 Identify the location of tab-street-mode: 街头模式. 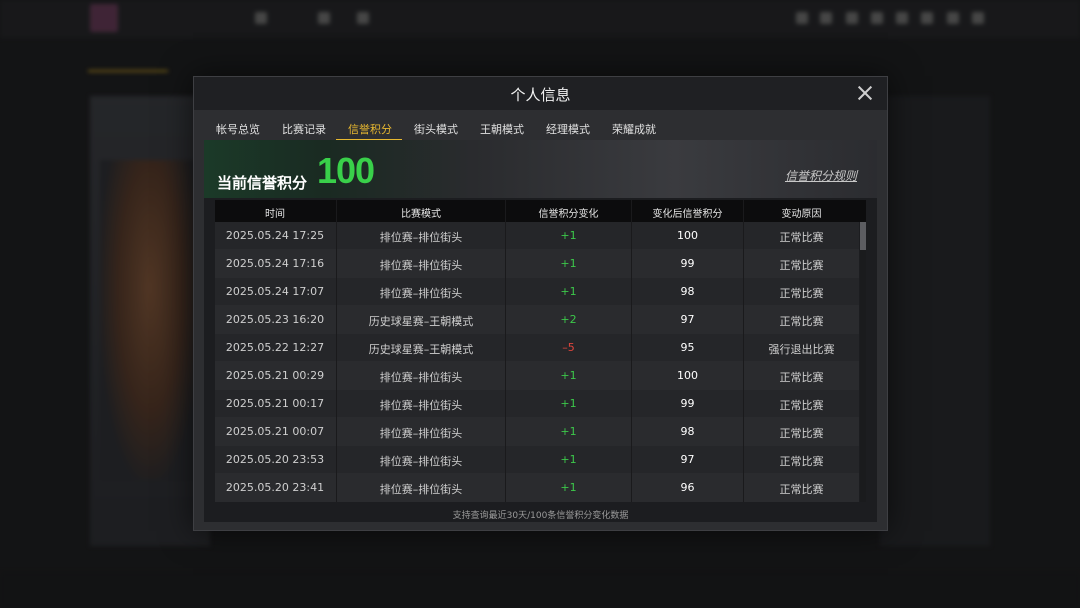
(436, 129).